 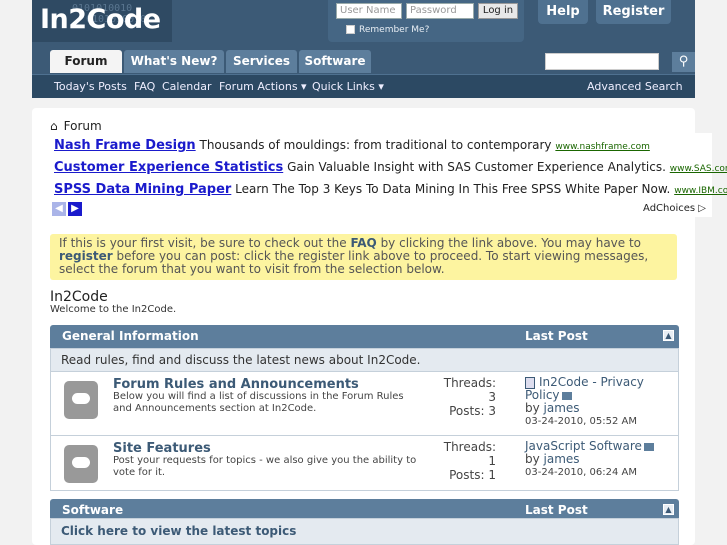 What do you see at coordinates (364, 336) in the screenshot?
I see `category-header-general: General Information Last Post ▲` at bounding box center [364, 336].